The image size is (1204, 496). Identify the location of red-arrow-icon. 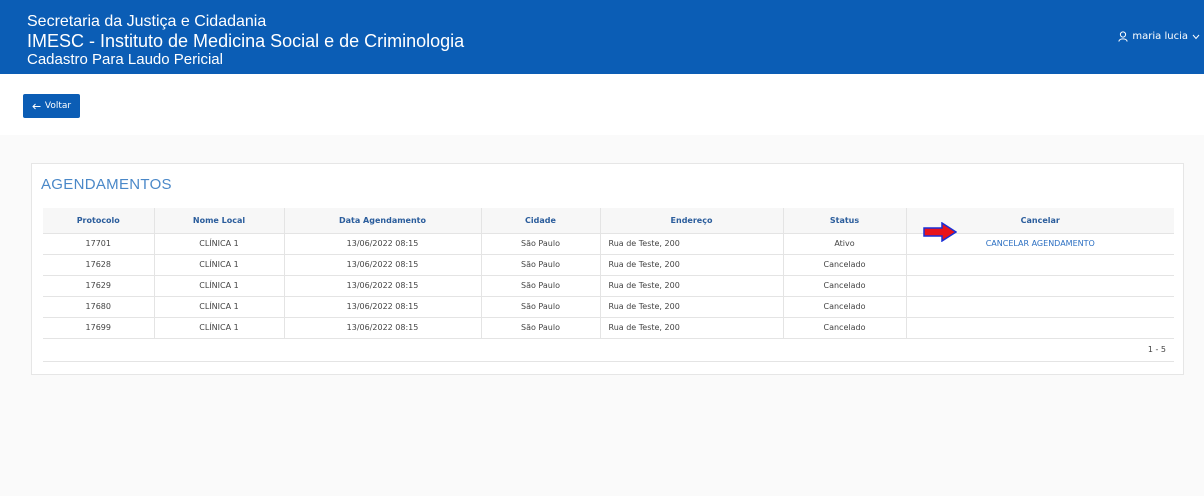
(940, 232).